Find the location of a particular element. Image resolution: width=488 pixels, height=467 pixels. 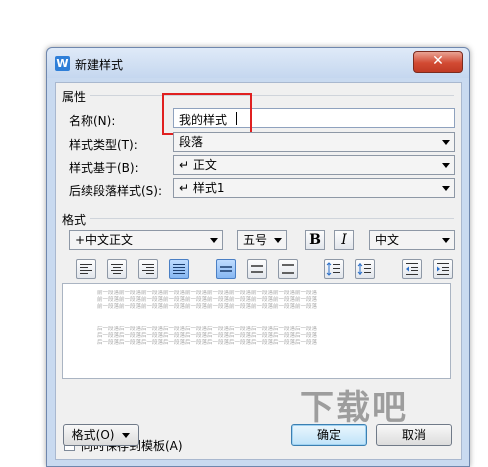

align-center-icon is located at coordinates (117, 269).